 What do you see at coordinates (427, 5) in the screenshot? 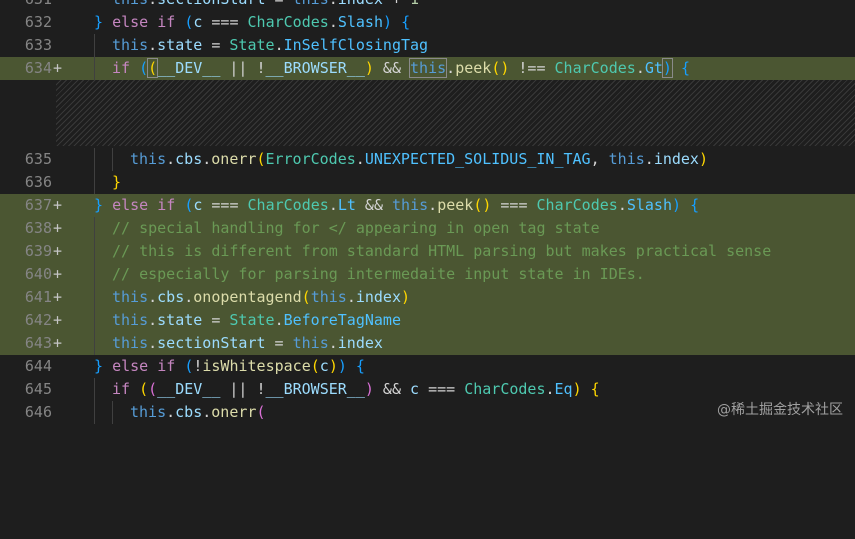
I see `code-line: 631 this.sectionStart = this.index + 1` at bounding box center [427, 5].